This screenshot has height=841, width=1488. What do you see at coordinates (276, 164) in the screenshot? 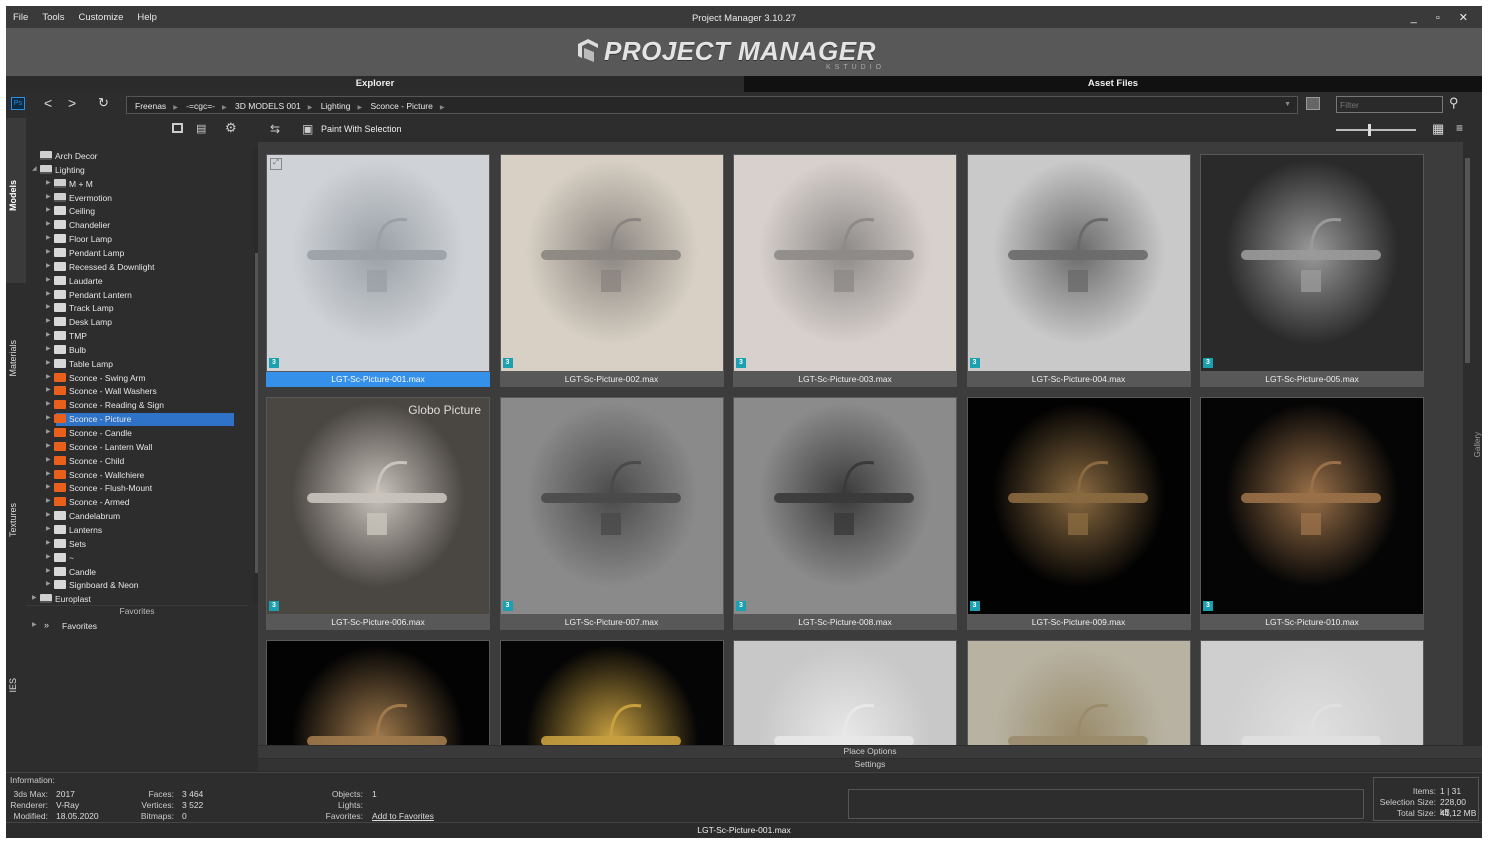
I see `select-checkbox-icon: ⤢` at bounding box center [276, 164].